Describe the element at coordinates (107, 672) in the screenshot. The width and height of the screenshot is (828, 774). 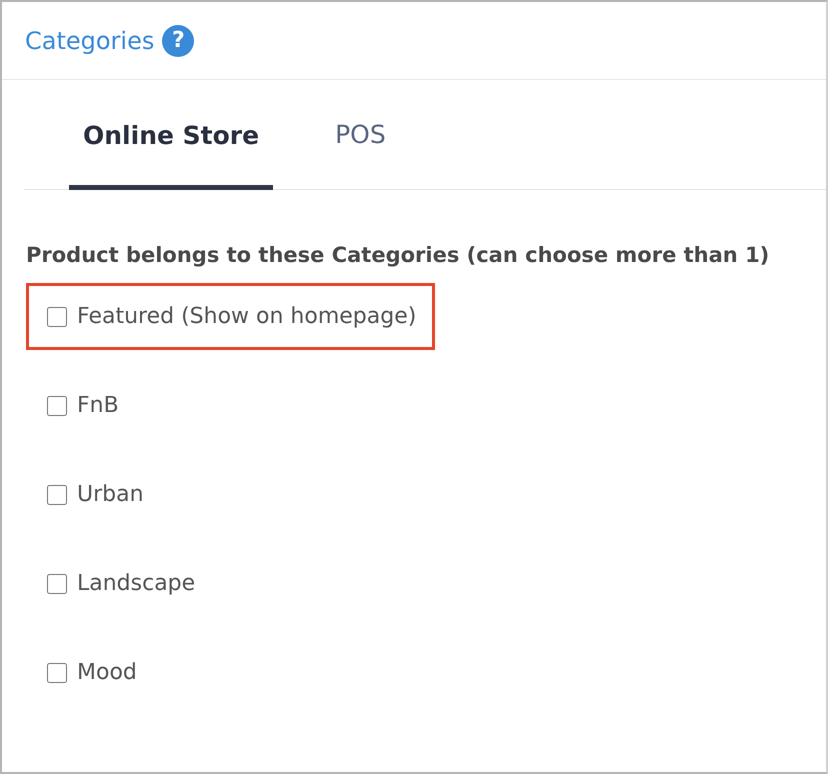
I see `category-label: Mood` at that location.